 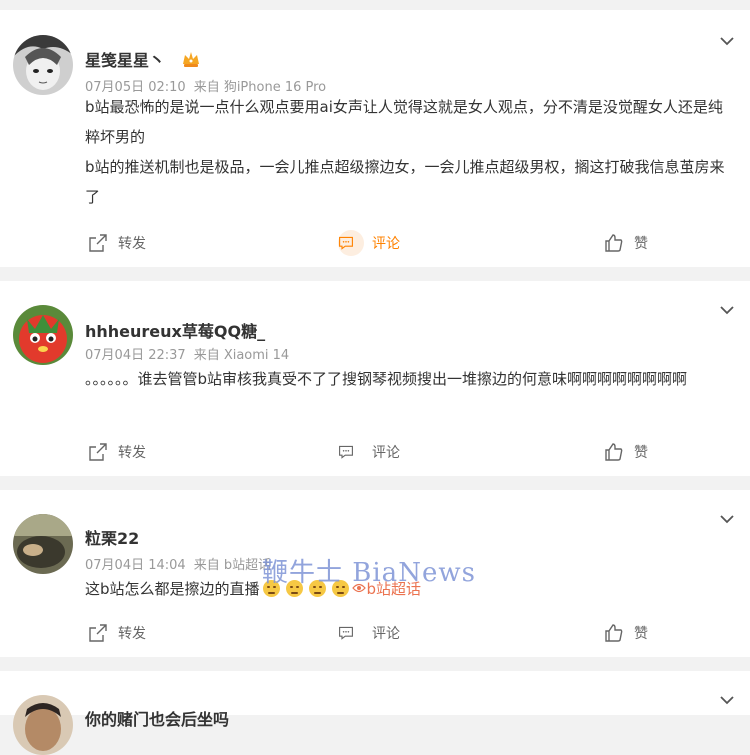 I want to click on source: 来自 Xiaomi 14, so click(x=241, y=355).